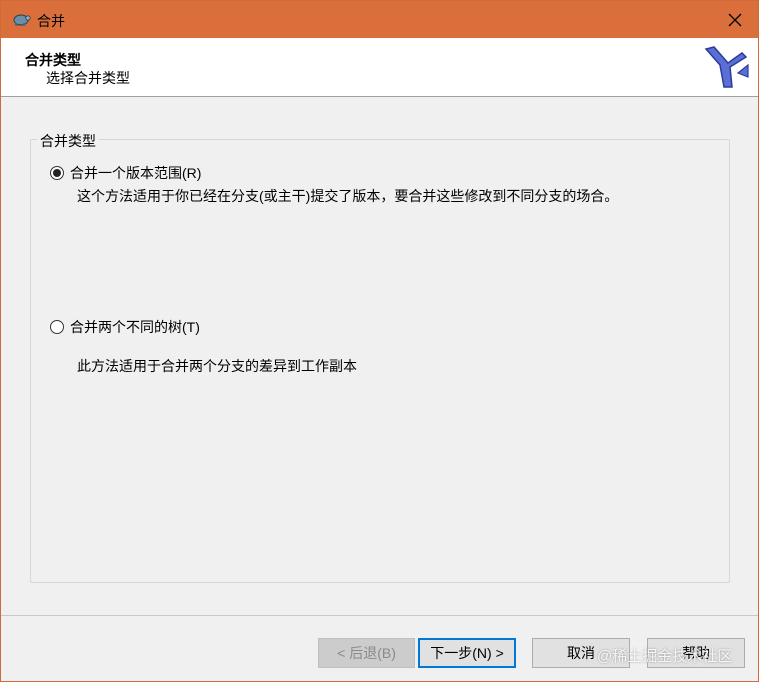 The image size is (759, 682). Describe the element at coordinates (581, 653) in the screenshot. I see `cancel-button: 取消` at that location.